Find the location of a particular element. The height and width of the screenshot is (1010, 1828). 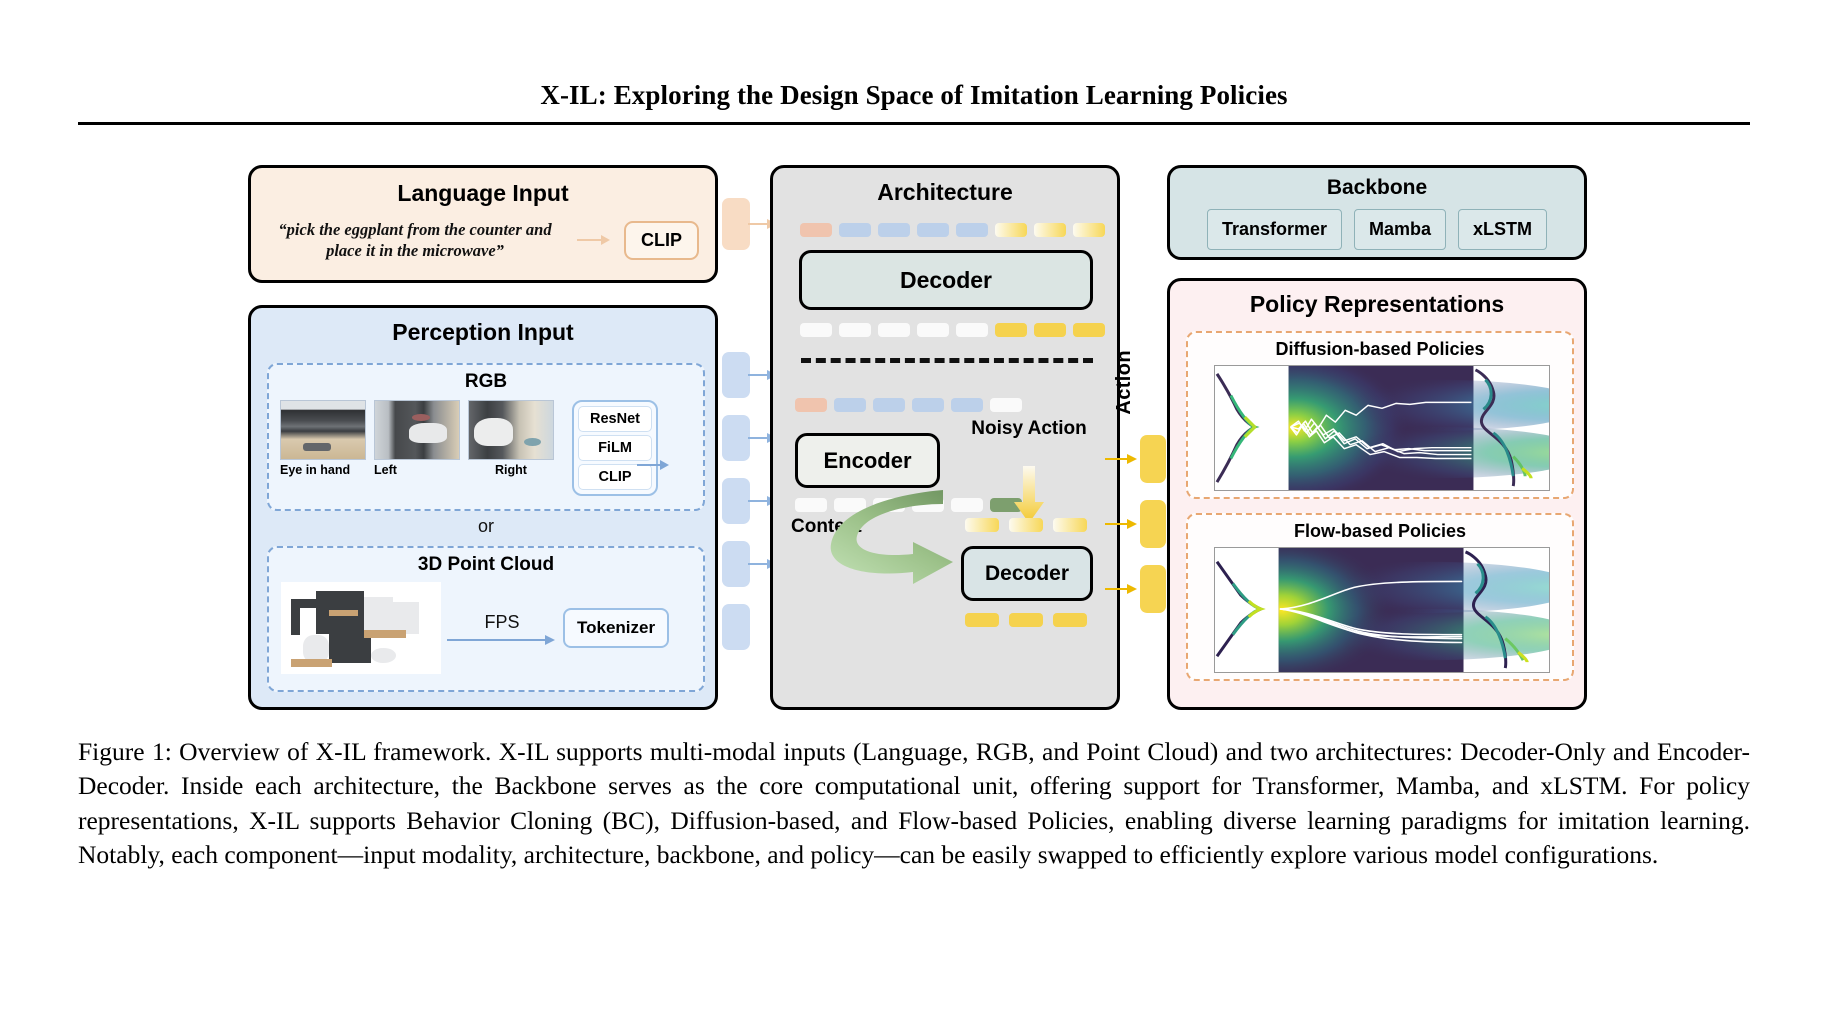

backbone-options-row: Transformer Mamba xLSTM is located at coordinates (1377, 229).